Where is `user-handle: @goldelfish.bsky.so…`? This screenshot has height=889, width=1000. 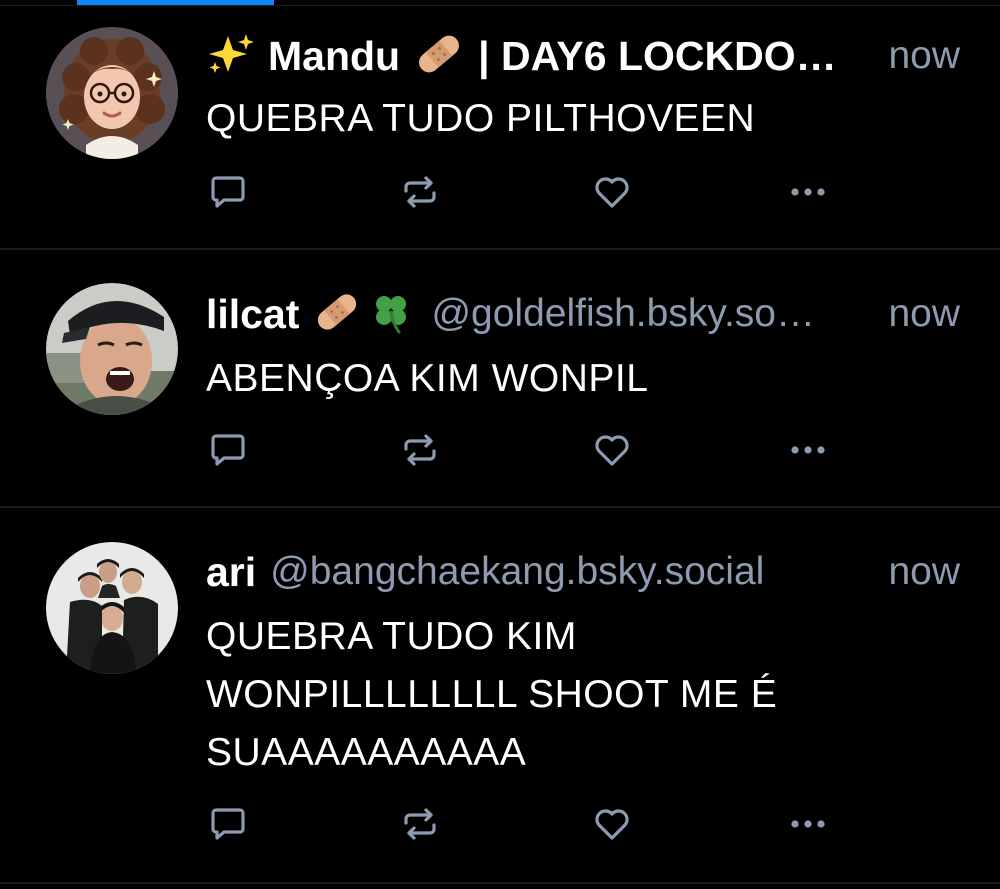 user-handle: @goldelfish.bsky.so… is located at coordinates (623, 314).